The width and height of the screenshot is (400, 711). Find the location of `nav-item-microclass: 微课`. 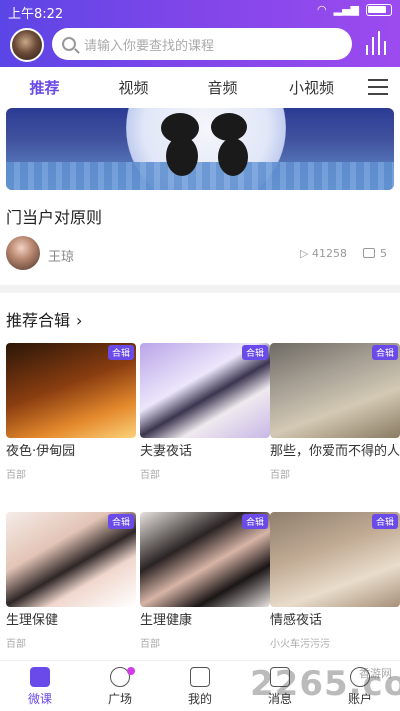

nav-item-microclass: 微课 is located at coordinates (40, 686).